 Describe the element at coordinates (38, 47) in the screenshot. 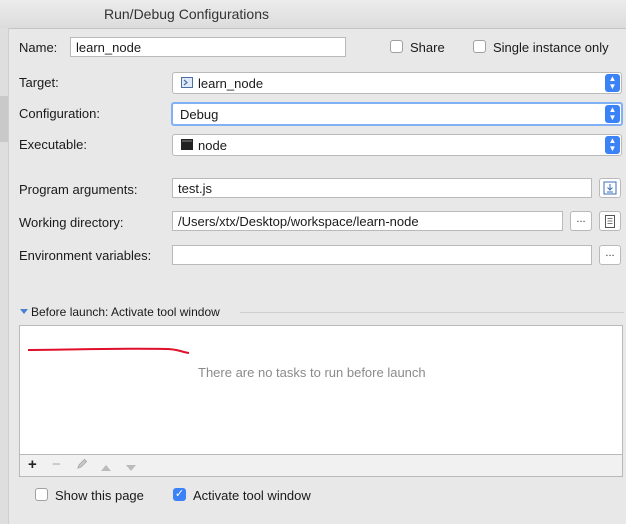

I see `name-label: Name:` at that location.